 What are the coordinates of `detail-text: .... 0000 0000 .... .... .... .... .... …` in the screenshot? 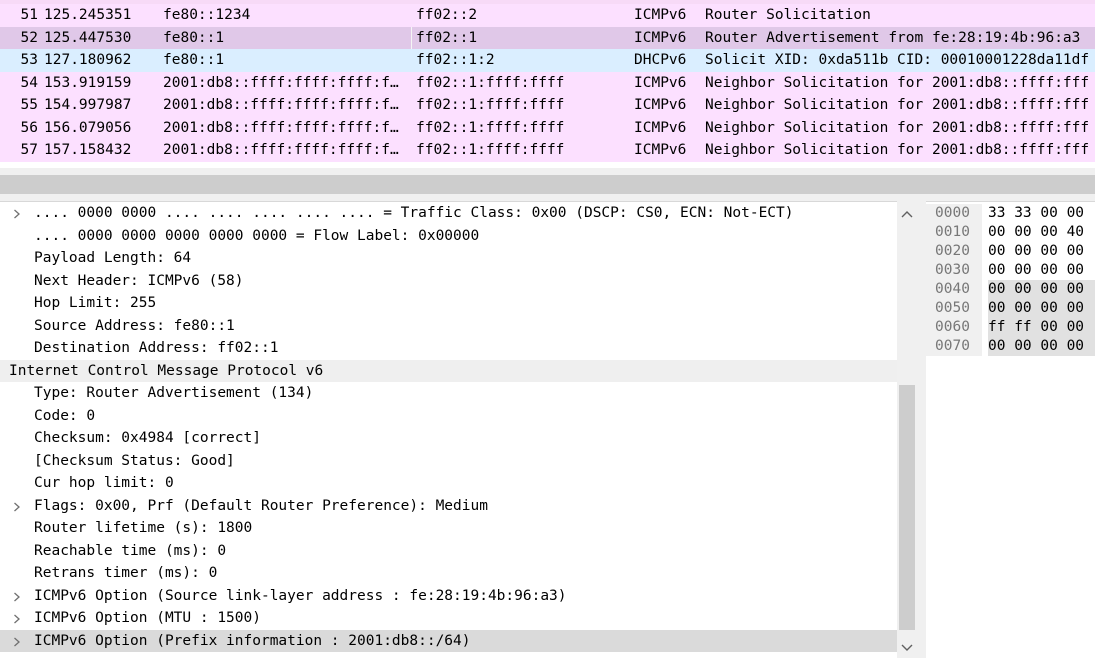 It's located at (414, 213).